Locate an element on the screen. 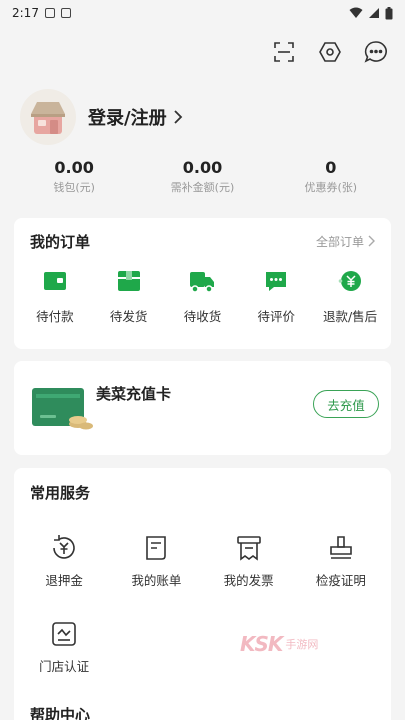 The image size is (405, 720). order-pending-shipment-label: 待发货 is located at coordinates (128, 316).